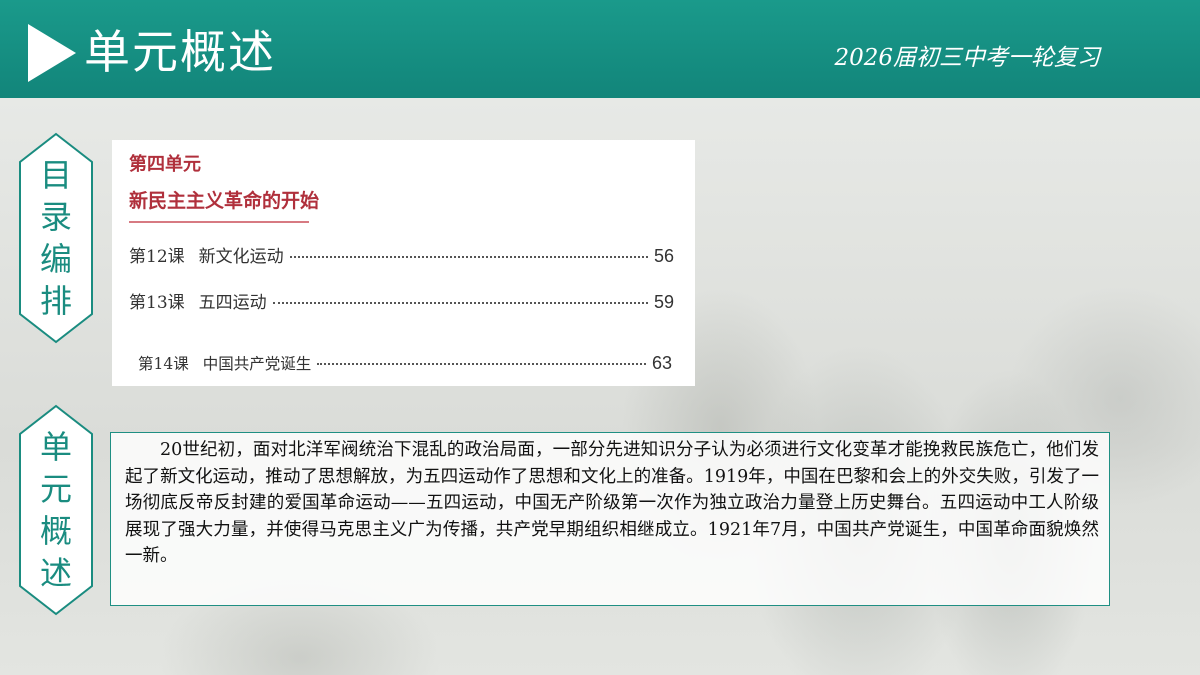  What do you see at coordinates (157, 257) in the screenshot?
I see `lesson-number: 第12课` at bounding box center [157, 257].